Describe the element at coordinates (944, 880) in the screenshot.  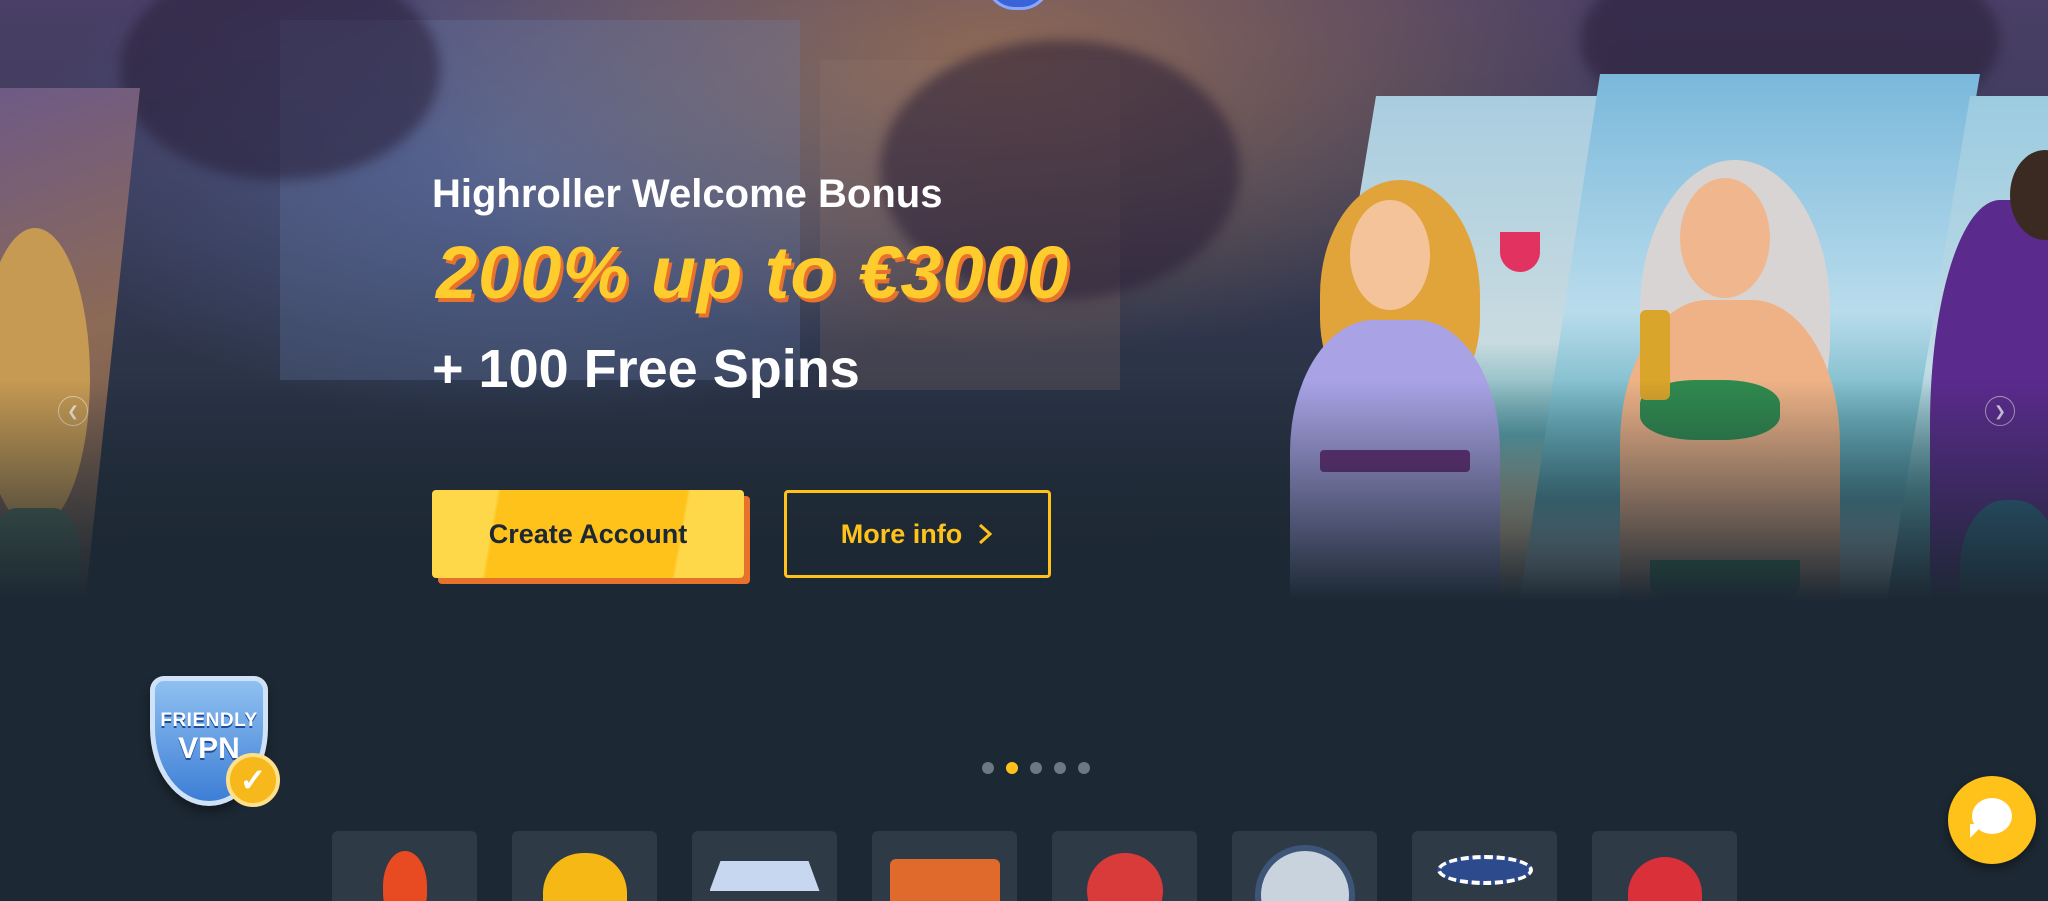
I see `slot-machine-icon` at that location.